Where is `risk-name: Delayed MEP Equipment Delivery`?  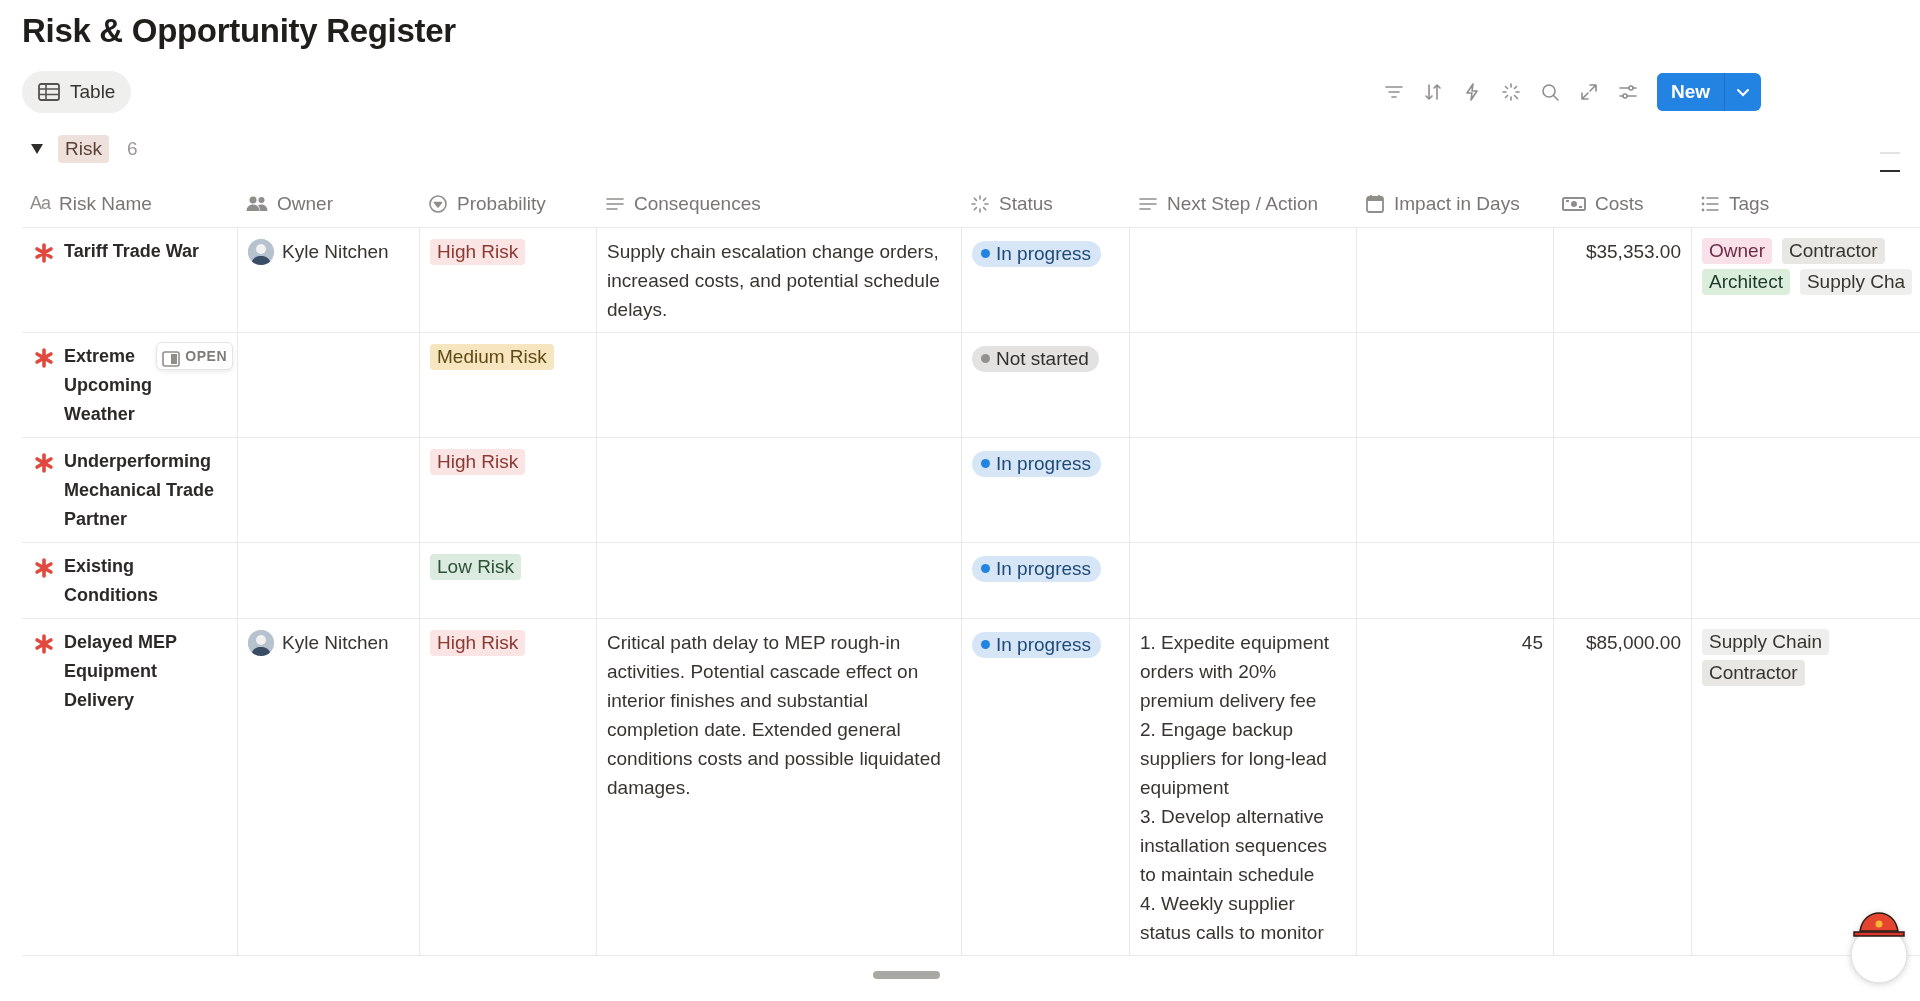
risk-name: Delayed MEP Equipment Delivery is located at coordinates (140, 671).